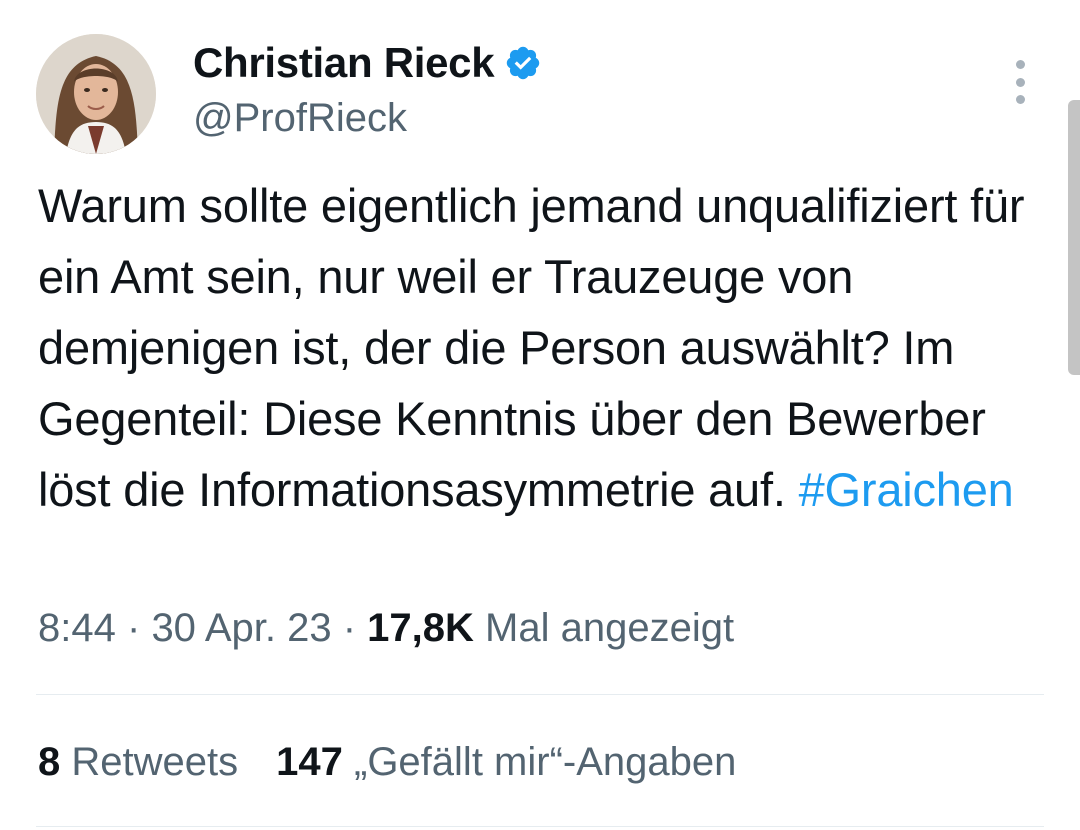  Describe the element at coordinates (309, 762) in the screenshot. I see `likes-count: 147` at that location.